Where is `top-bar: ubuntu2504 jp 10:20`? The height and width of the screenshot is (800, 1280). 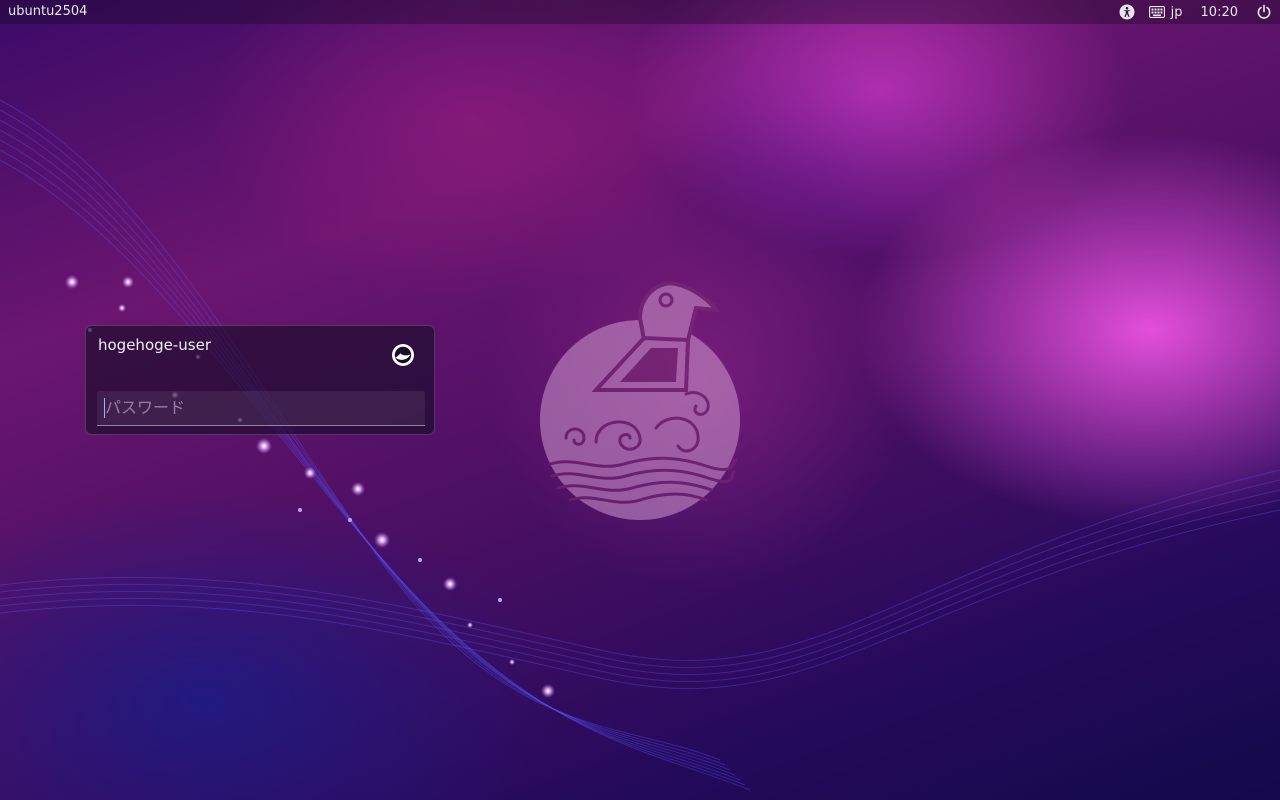 top-bar: ubuntu2504 jp 10:20 is located at coordinates (640, 12).